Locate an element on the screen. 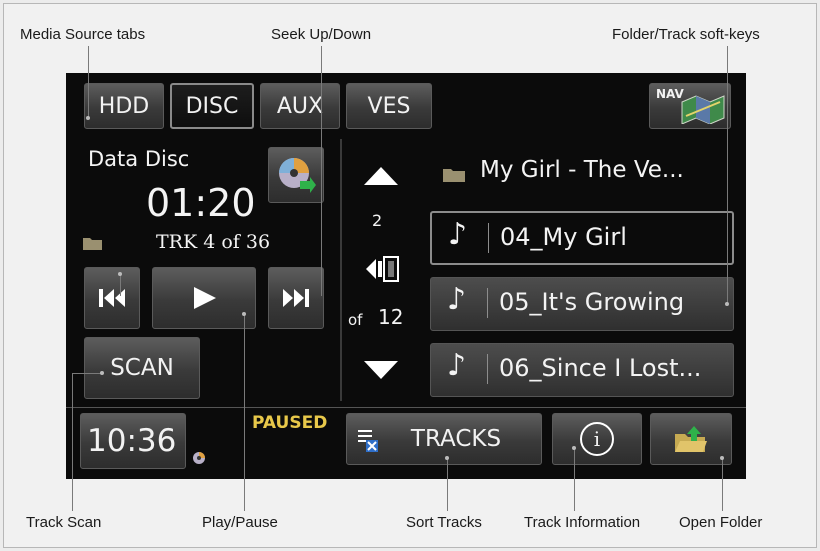  scan-button: SCAN is located at coordinates (142, 368).